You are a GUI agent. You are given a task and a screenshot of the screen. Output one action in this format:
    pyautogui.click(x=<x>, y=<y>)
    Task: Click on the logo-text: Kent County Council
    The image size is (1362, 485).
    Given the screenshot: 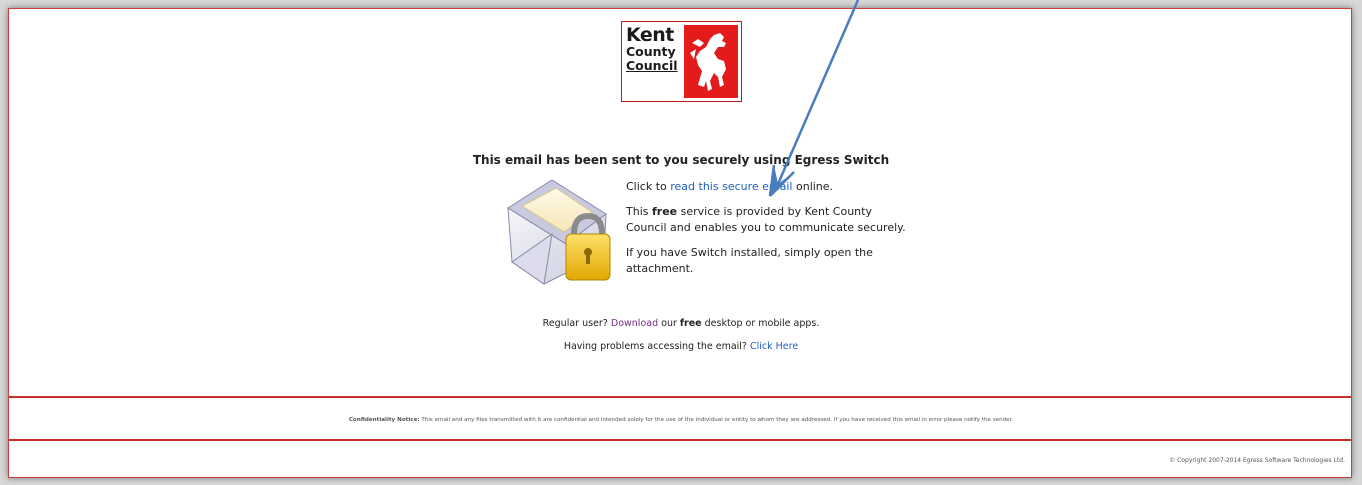 What is the action you would take?
    pyautogui.click(x=654, y=49)
    